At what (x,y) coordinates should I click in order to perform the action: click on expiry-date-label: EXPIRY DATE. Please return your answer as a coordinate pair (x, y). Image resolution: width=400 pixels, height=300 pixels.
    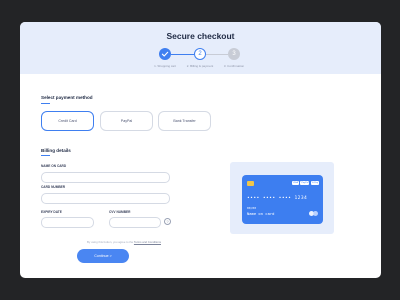
    Looking at the image, I should click on (51, 212).